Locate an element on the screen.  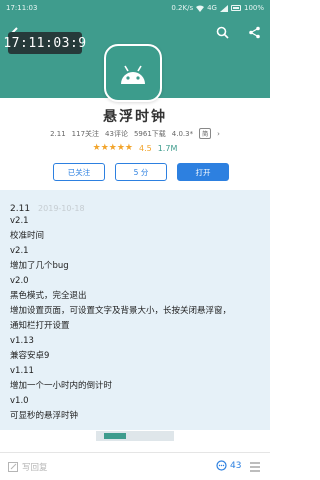
action-buttons: 已关注 5 分 打开 is located at coordinates (141, 172).